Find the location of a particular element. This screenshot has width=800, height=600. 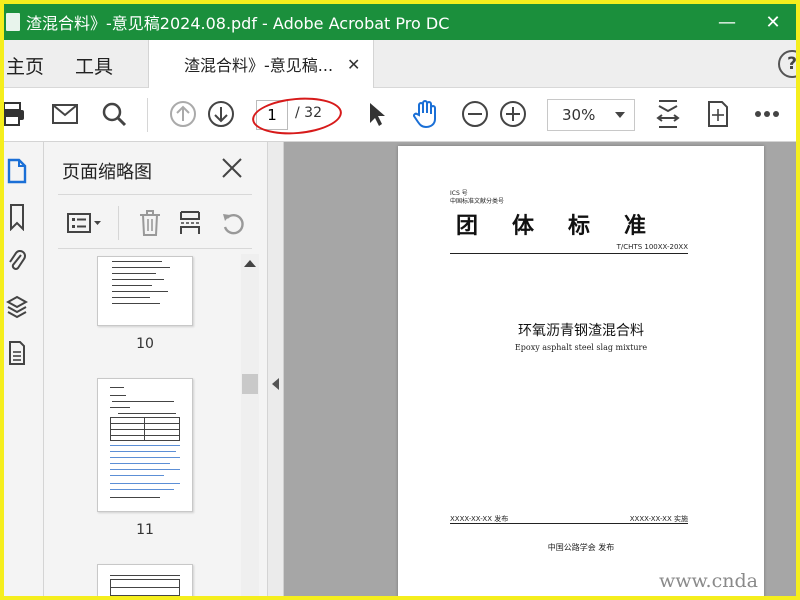

pdf-file-icon is located at coordinates (13, 22).